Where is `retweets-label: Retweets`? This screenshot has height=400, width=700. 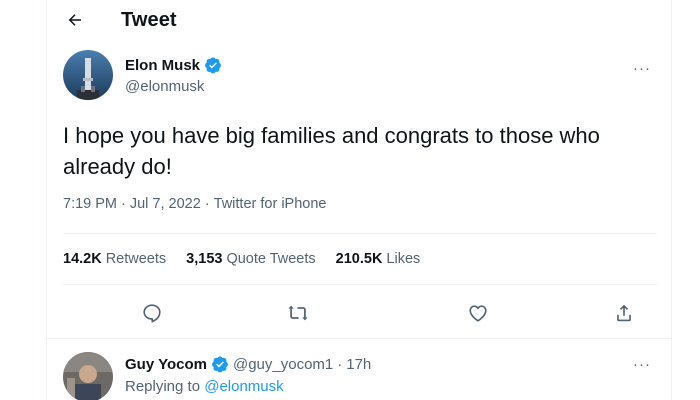
retweets-label: Retweets is located at coordinates (136, 259).